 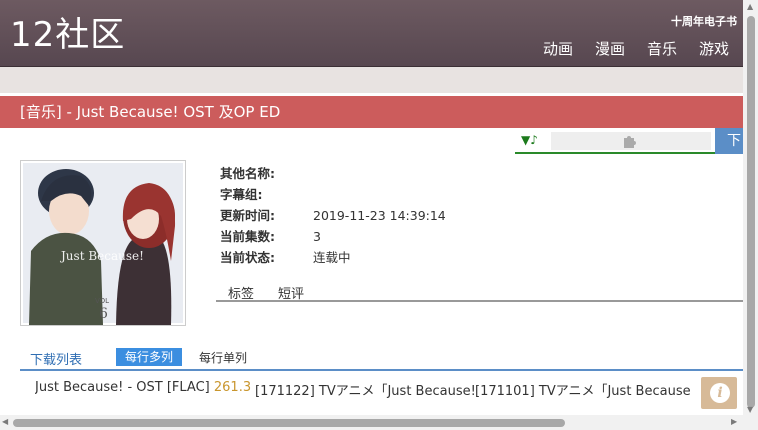 What do you see at coordinates (381, 370) in the screenshot?
I see `download-list-divider` at bounding box center [381, 370].